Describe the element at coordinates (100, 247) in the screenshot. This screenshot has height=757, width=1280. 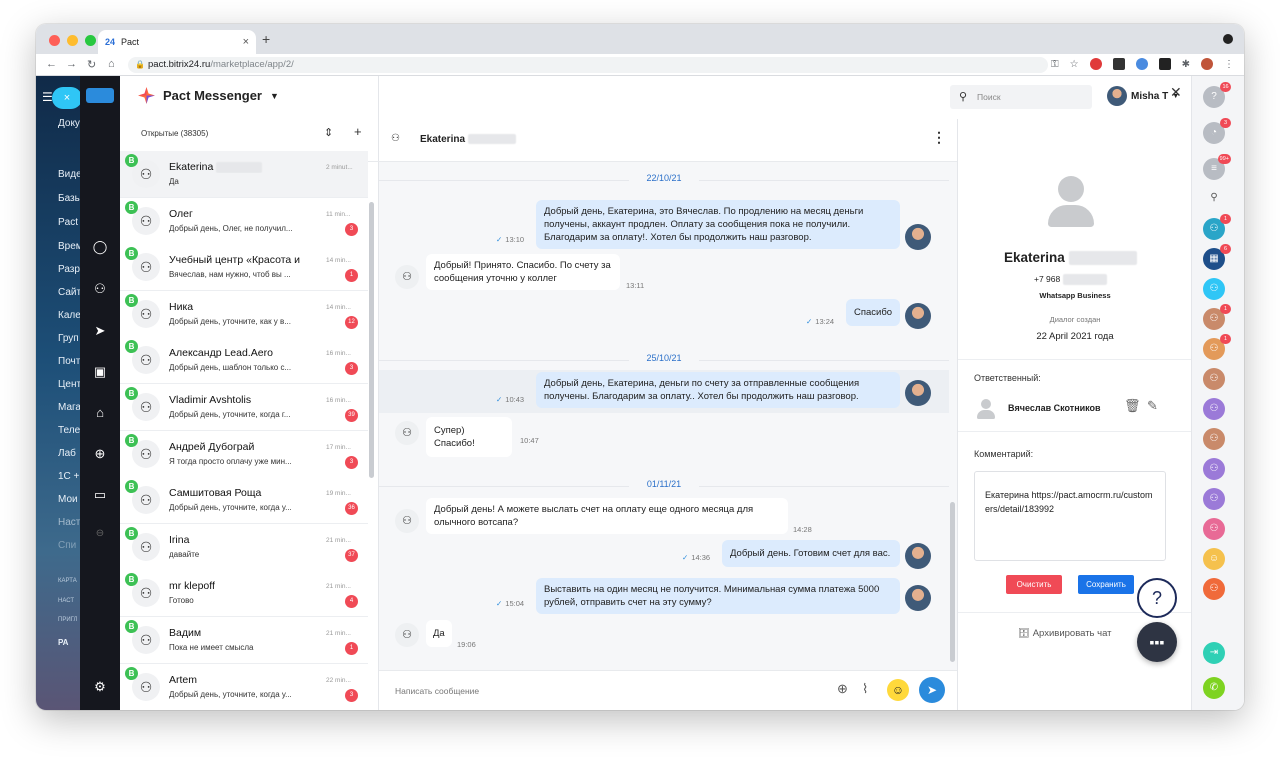
I see `chat-icon: ◯` at that location.